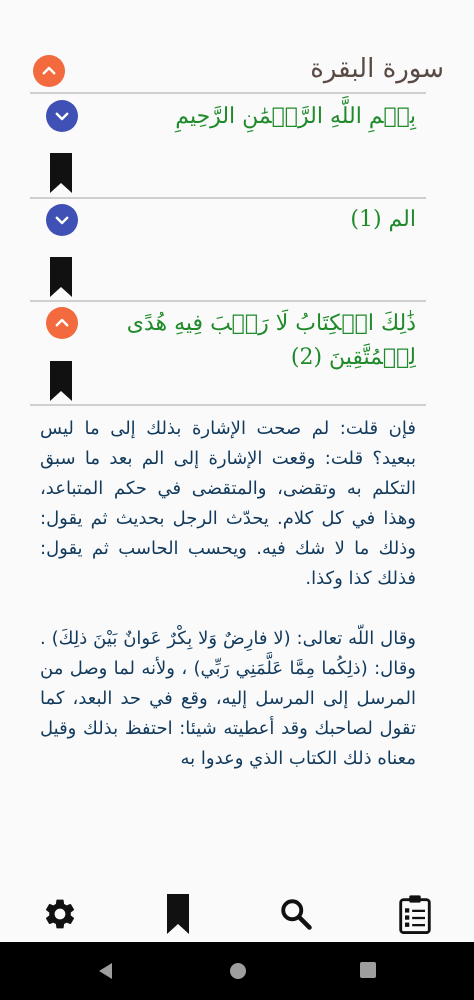  I want to click on verse-text: بِسۡمِ اللَّهِ الرَّحۡمَٰنِ الرَّحِيمِ, so click(295, 116).